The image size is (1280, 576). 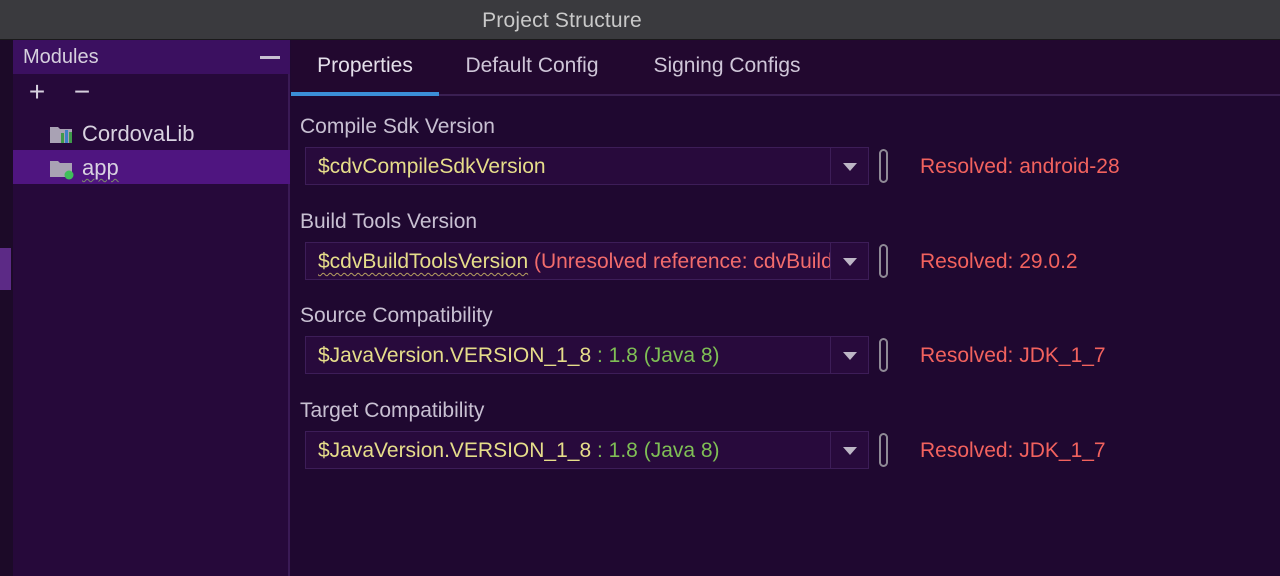 I want to click on source-compat-variable: $JavaVersion.VERSION_1_8, so click(x=455, y=355).